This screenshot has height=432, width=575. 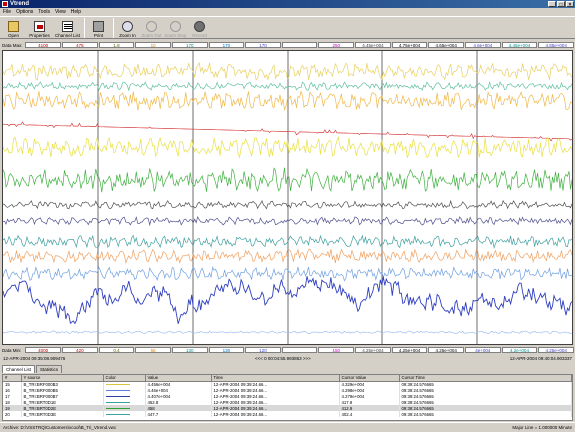 I want to click on minimize-button: _, so click(x=552, y=4).